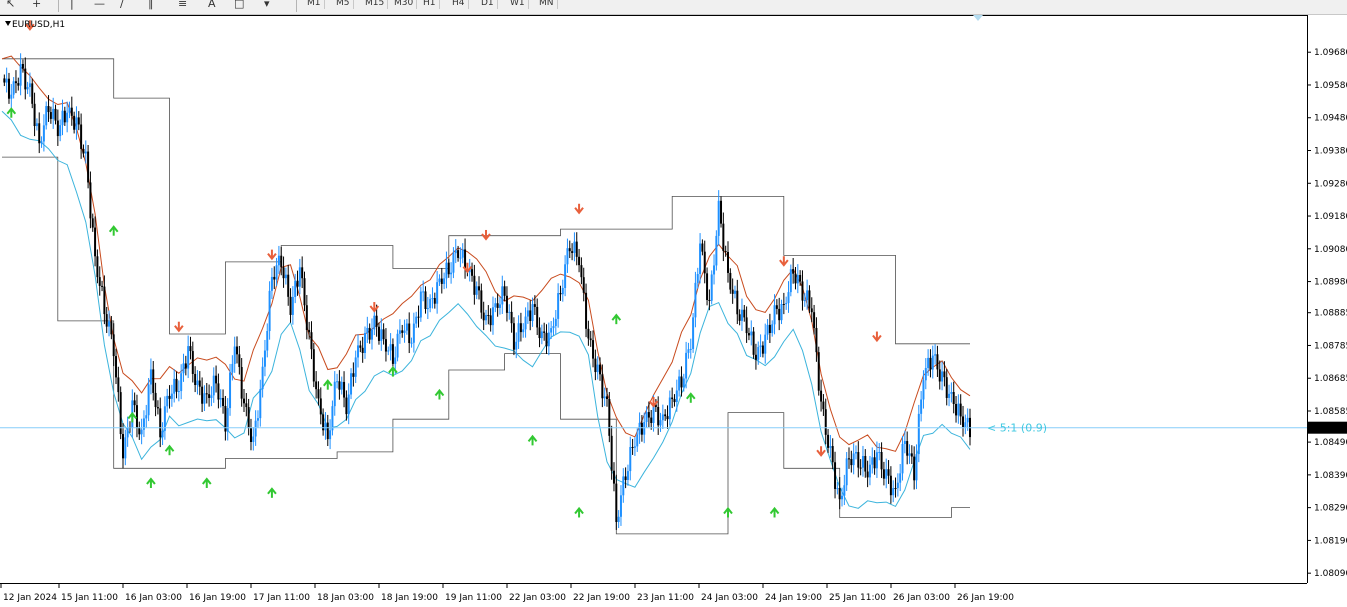 The width and height of the screenshot is (1347, 607). Describe the element at coordinates (1330, 509) in the screenshot. I see `price-tick-label: 1.08290` at that location.